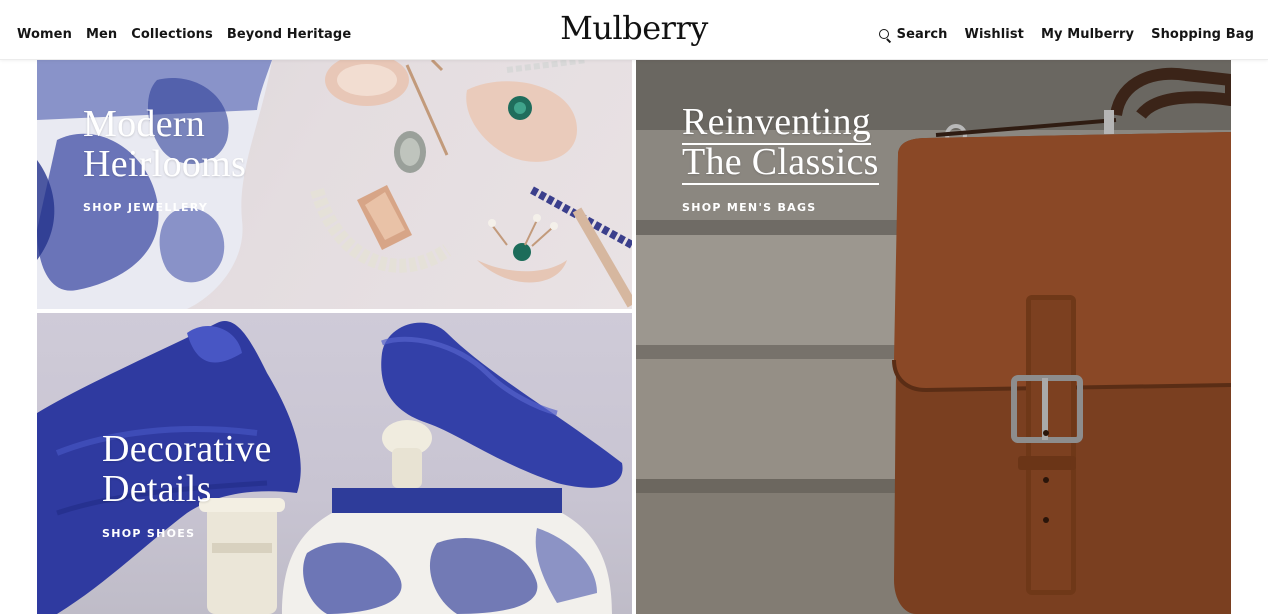 This screenshot has width=1268, height=614. What do you see at coordinates (1087, 35) in the screenshot?
I see `my-mulberry-link: My Mulberry` at bounding box center [1087, 35].